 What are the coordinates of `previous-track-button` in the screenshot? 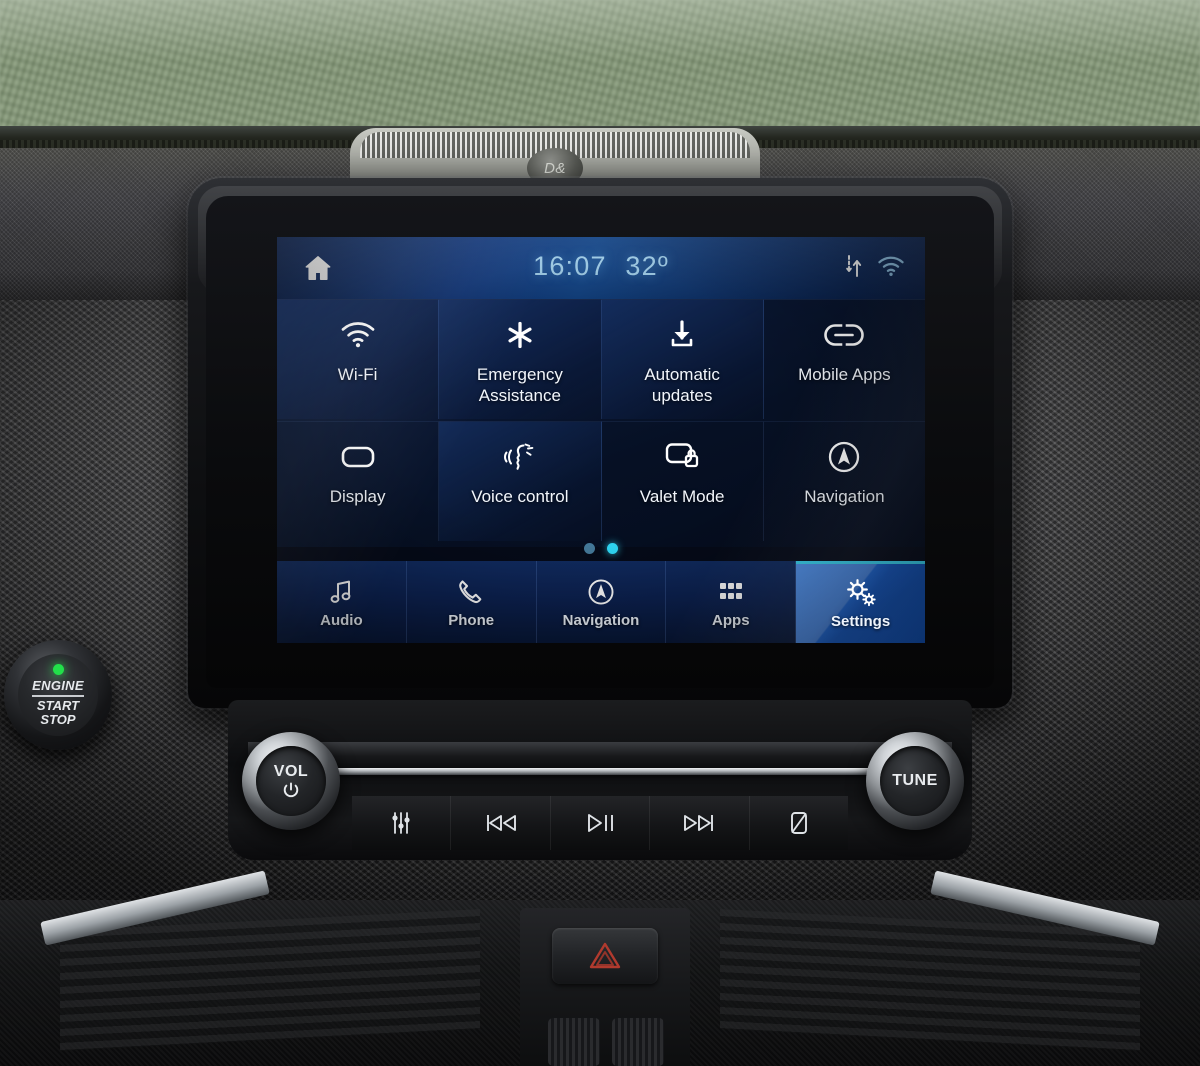 It's located at (501, 823).